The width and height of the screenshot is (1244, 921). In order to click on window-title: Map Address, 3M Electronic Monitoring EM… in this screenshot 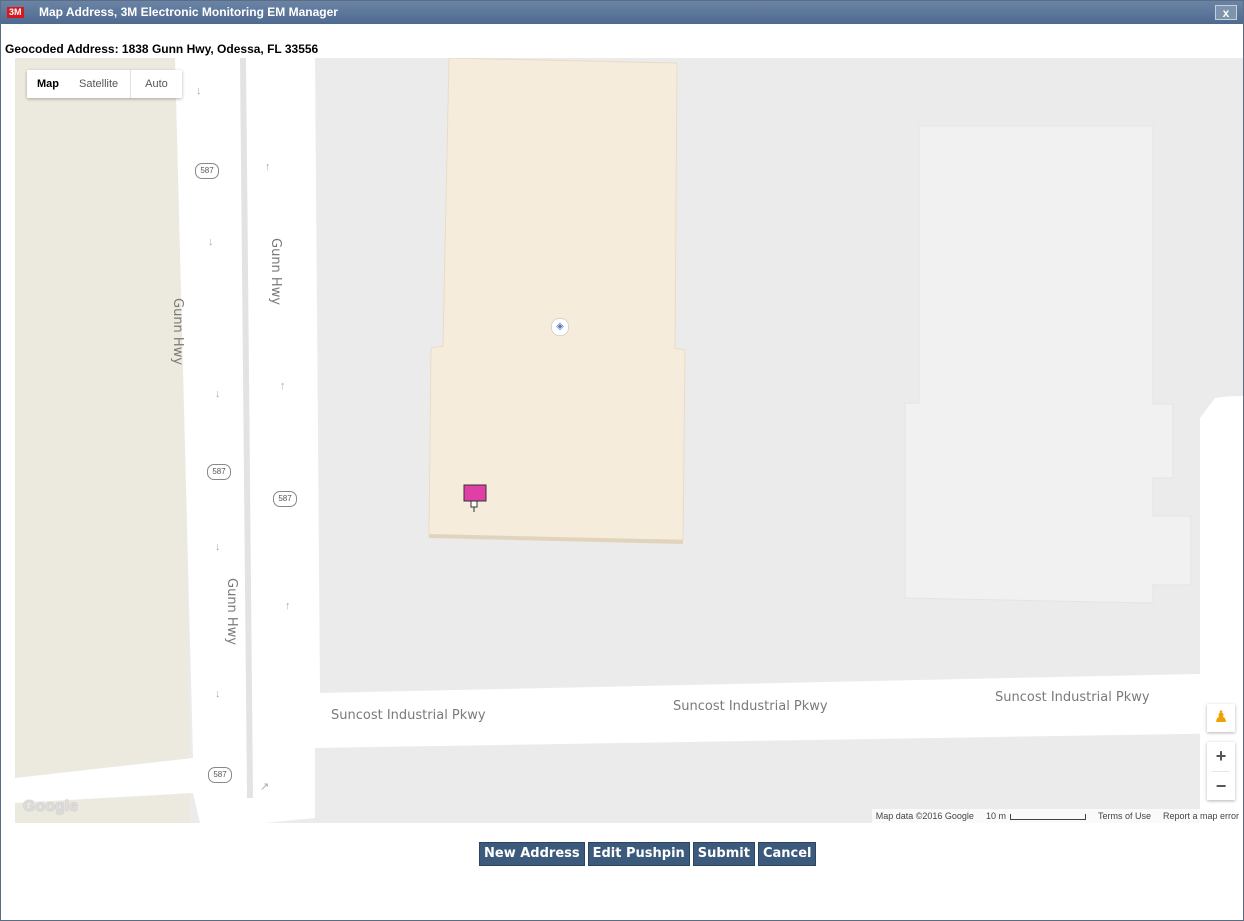, I will do `click(188, 12)`.